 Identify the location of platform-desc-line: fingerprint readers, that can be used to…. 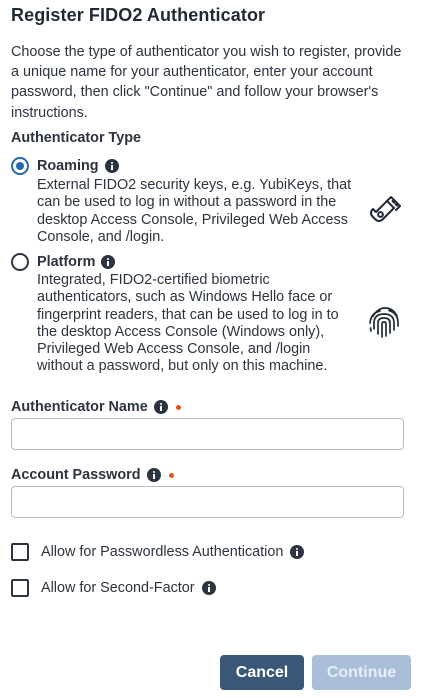
(188, 314).